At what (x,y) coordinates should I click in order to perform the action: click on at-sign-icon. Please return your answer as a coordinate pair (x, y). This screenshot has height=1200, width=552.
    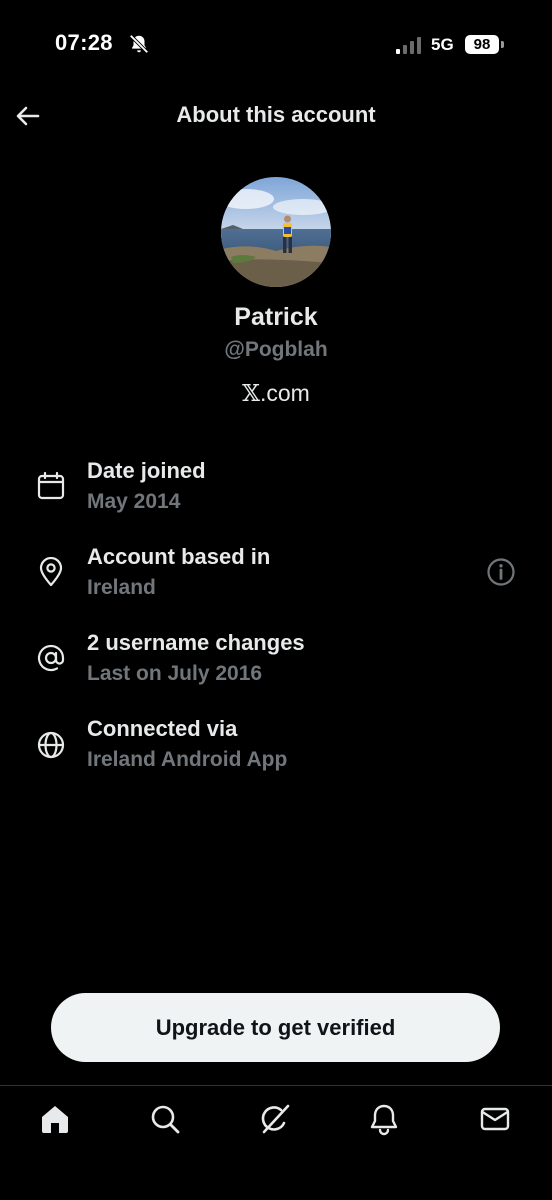
    Looking at the image, I should click on (51, 658).